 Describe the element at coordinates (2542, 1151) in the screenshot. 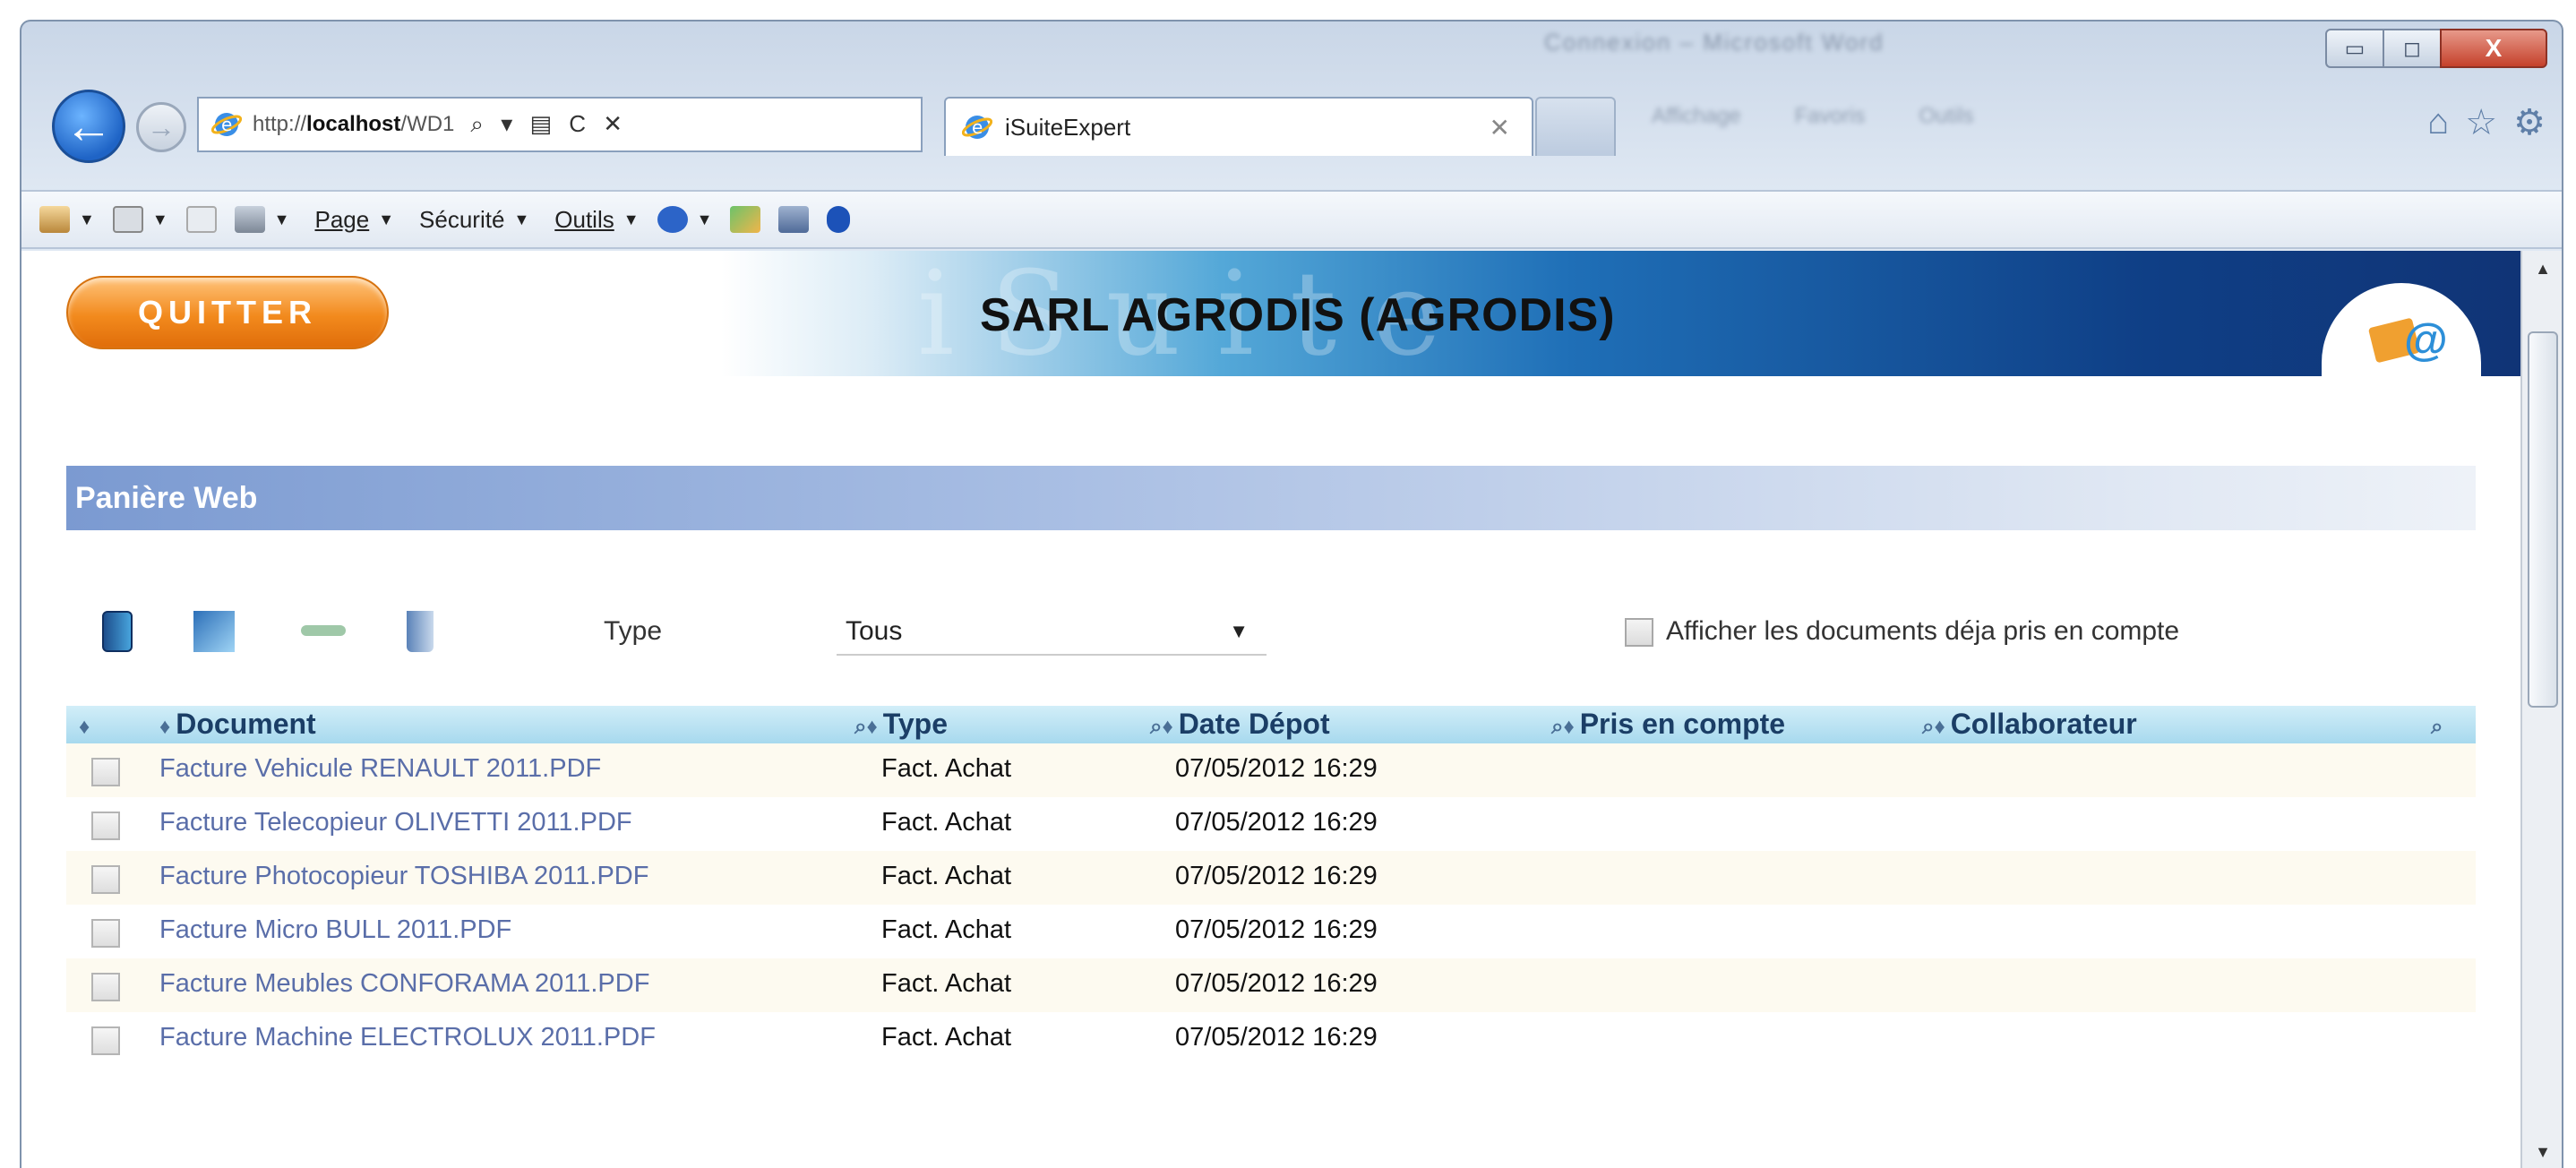

I see `scroll-down-icon: ▼` at that location.